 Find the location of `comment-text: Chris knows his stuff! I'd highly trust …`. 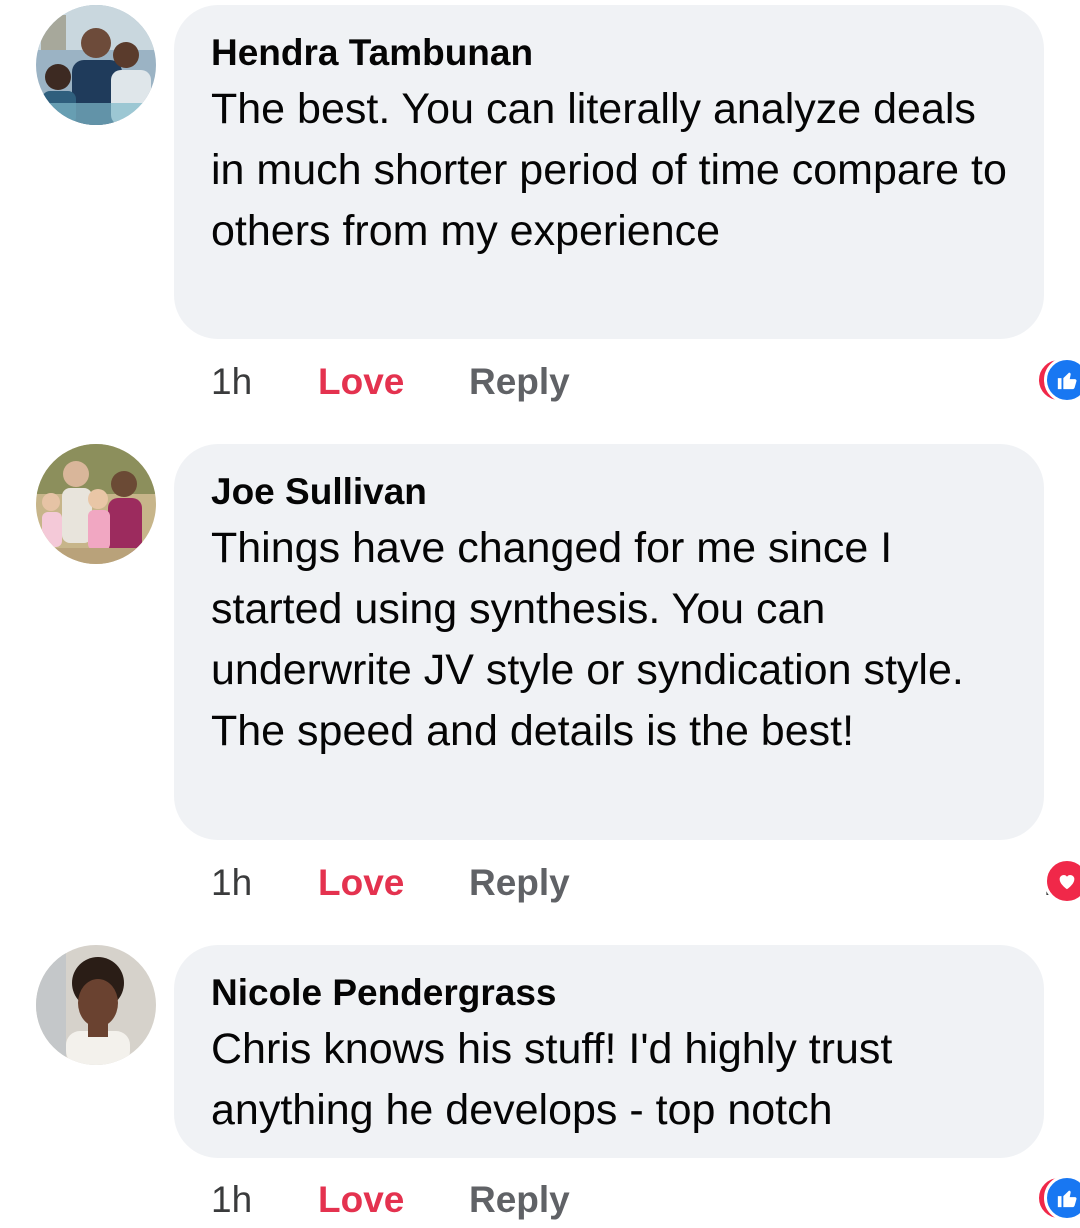

comment-text: Chris knows his stuff! I'd highly trust … is located at coordinates (552, 1079).